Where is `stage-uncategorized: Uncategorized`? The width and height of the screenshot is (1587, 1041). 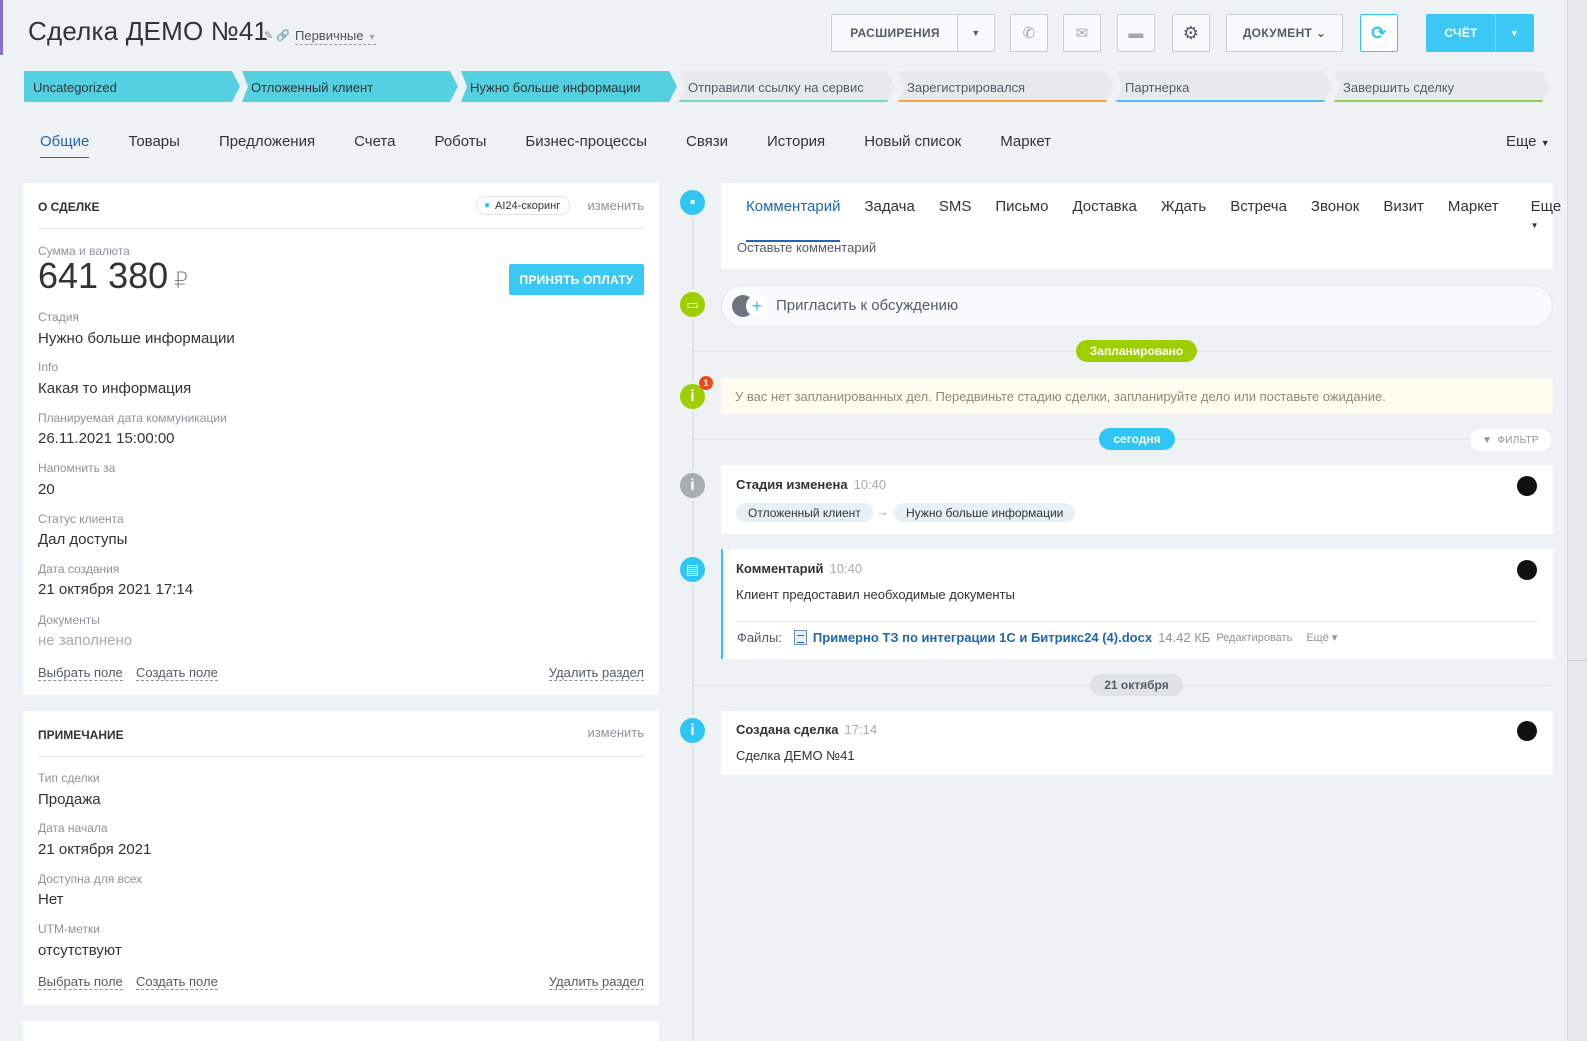
stage-uncategorized: Uncategorized is located at coordinates (132, 86).